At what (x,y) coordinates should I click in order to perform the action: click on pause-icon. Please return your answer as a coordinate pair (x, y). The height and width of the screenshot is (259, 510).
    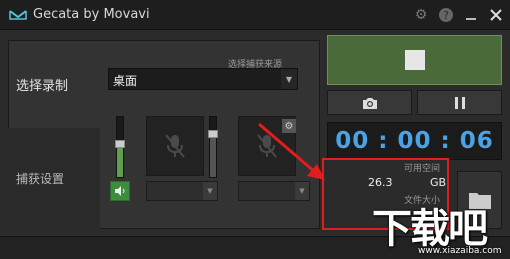
    Looking at the image, I should click on (459, 102).